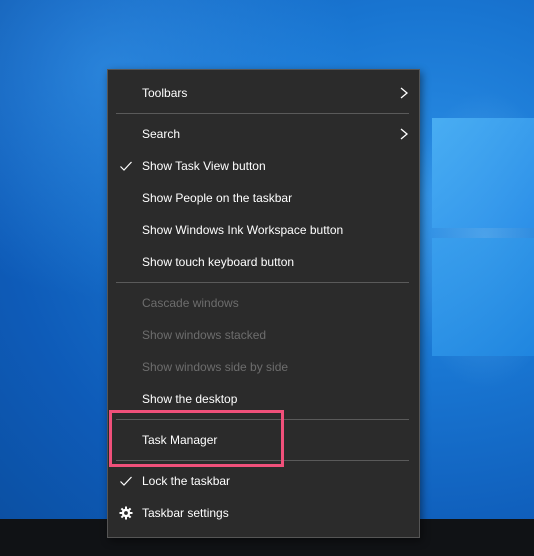 The height and width of the screenshot is (556, 534). What do you see at coordinates (243, 230) in the screenshot?
I see `menu-item-label: Show Windows Ink Workspace button` at bounding box center [243, 230].